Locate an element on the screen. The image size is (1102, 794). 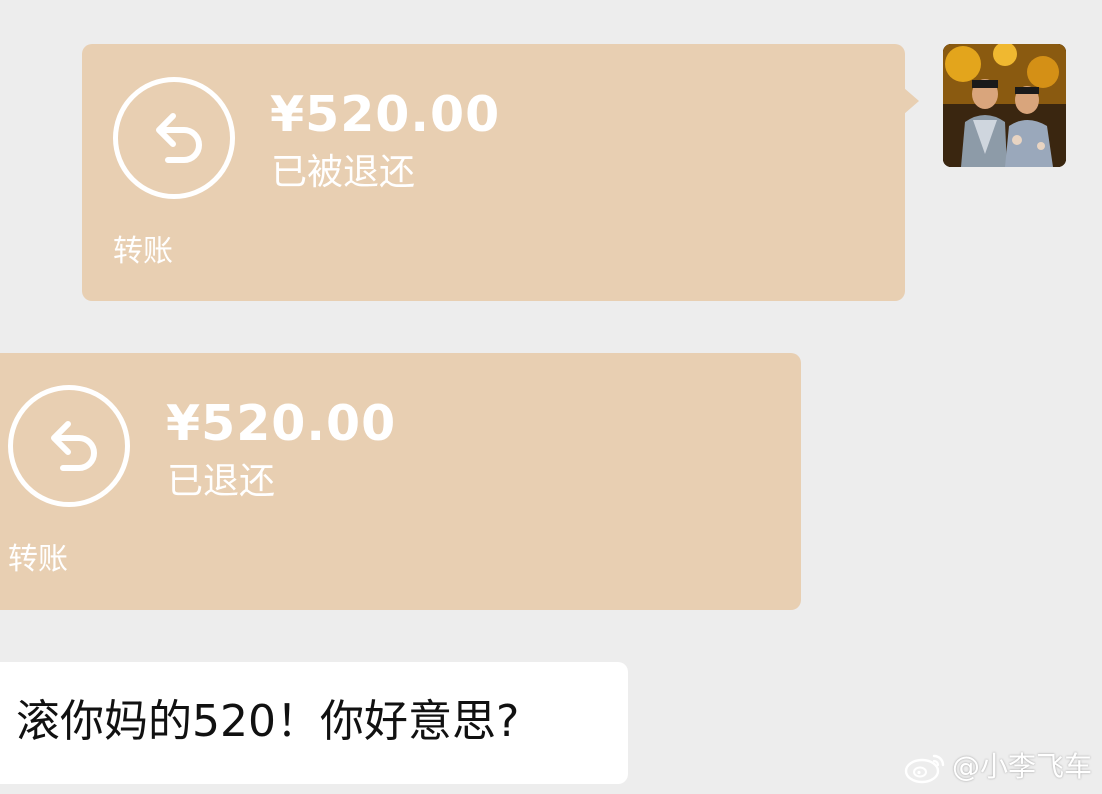
avatar is located at coordinates (1004, 105).